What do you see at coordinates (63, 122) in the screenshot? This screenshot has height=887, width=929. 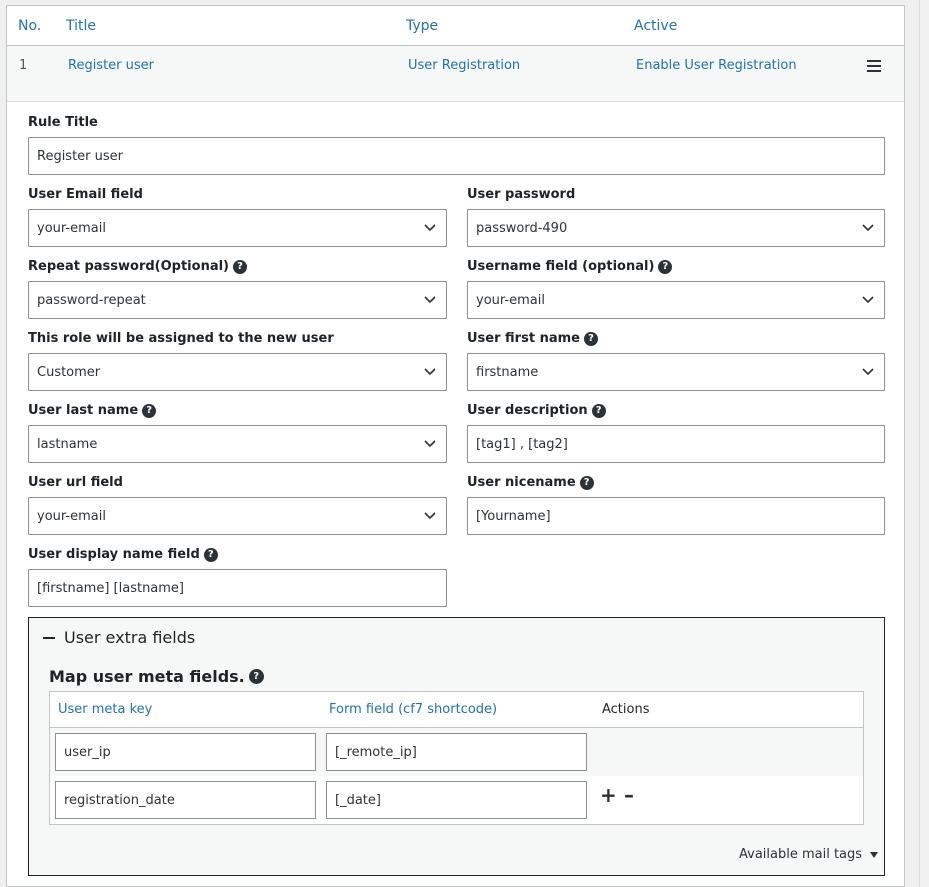 I see `rule-title-label: Rule Title` at bounding box center [63, 122].